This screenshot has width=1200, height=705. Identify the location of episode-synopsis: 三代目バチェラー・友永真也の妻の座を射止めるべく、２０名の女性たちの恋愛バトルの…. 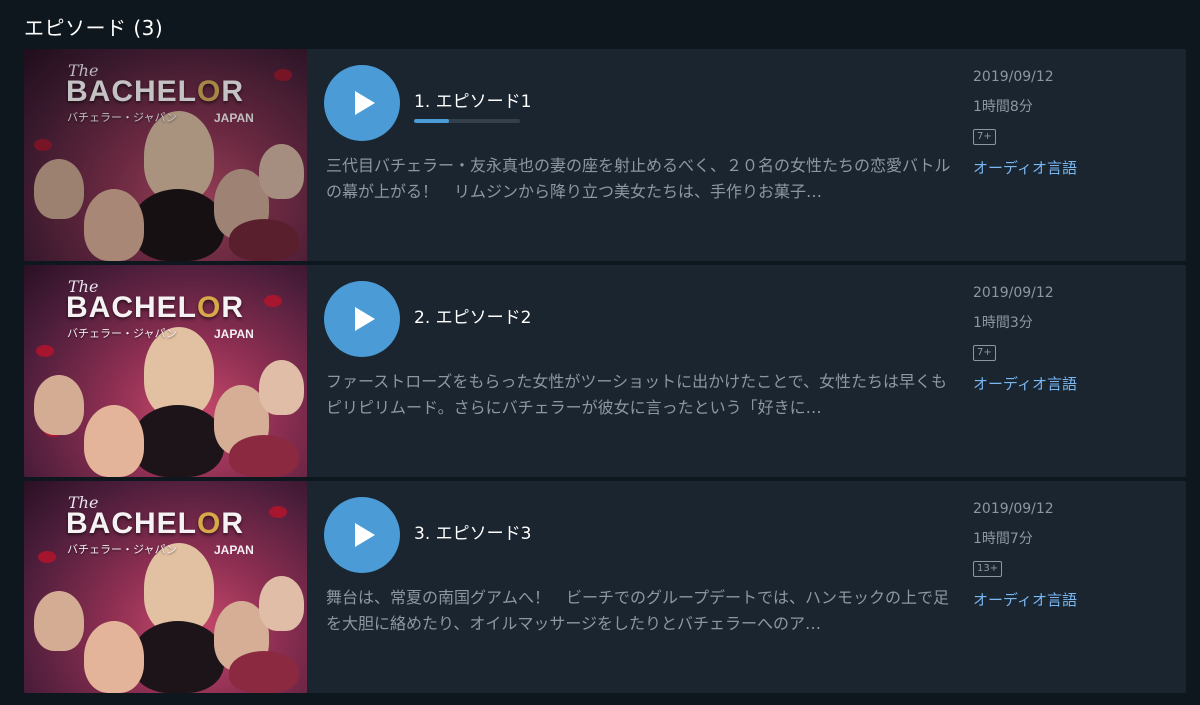
(638, 178).